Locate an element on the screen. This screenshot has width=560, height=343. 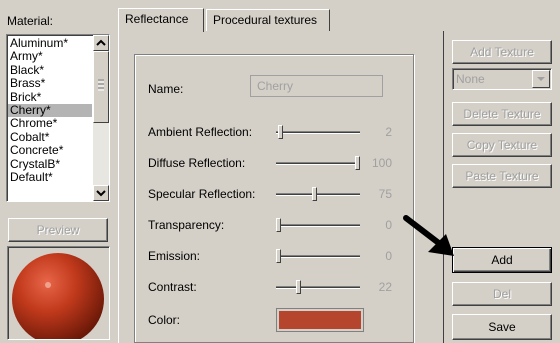
list-item: Black* is located at coordinates (50, 70).